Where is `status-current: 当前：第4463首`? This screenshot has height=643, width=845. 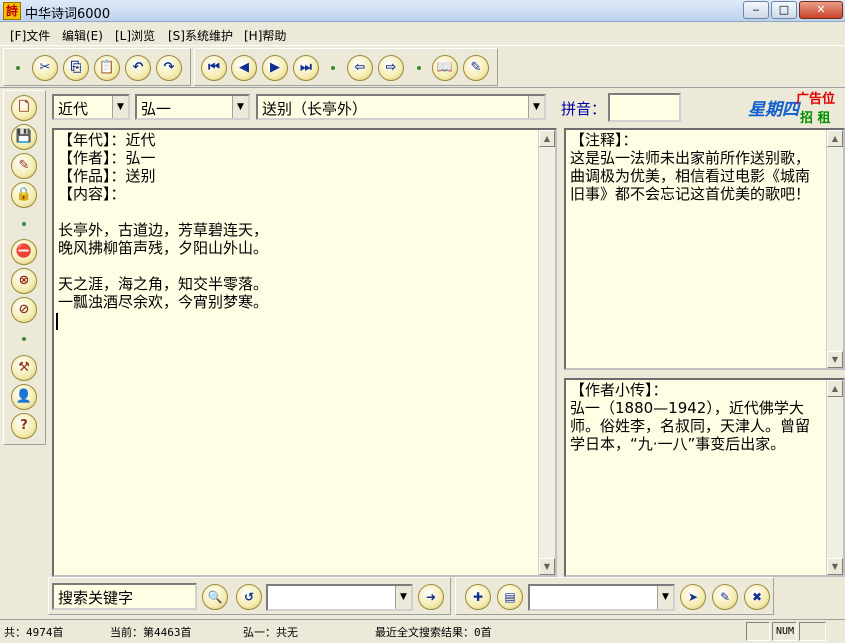
status-current: 当前：第4463首 is located at coordinates (151, 632).